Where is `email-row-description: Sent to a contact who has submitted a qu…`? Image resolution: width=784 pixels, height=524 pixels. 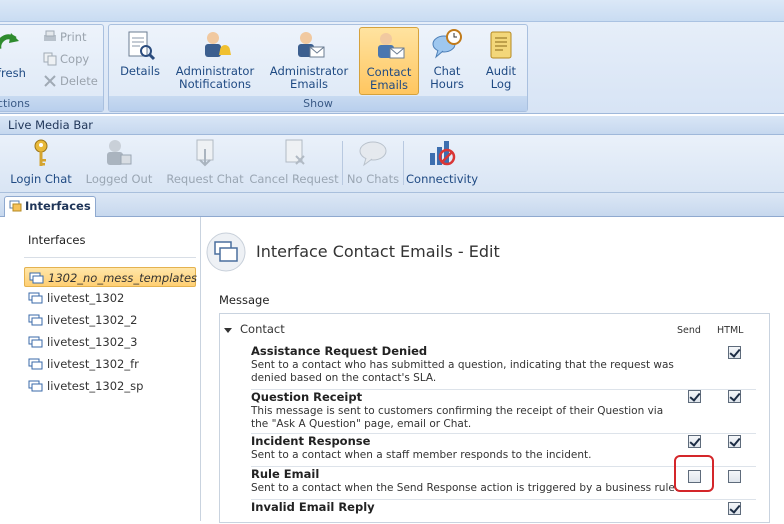 email-row-description: Sent to a contact who has submitted a qu… is located at coordinates (462, 371).